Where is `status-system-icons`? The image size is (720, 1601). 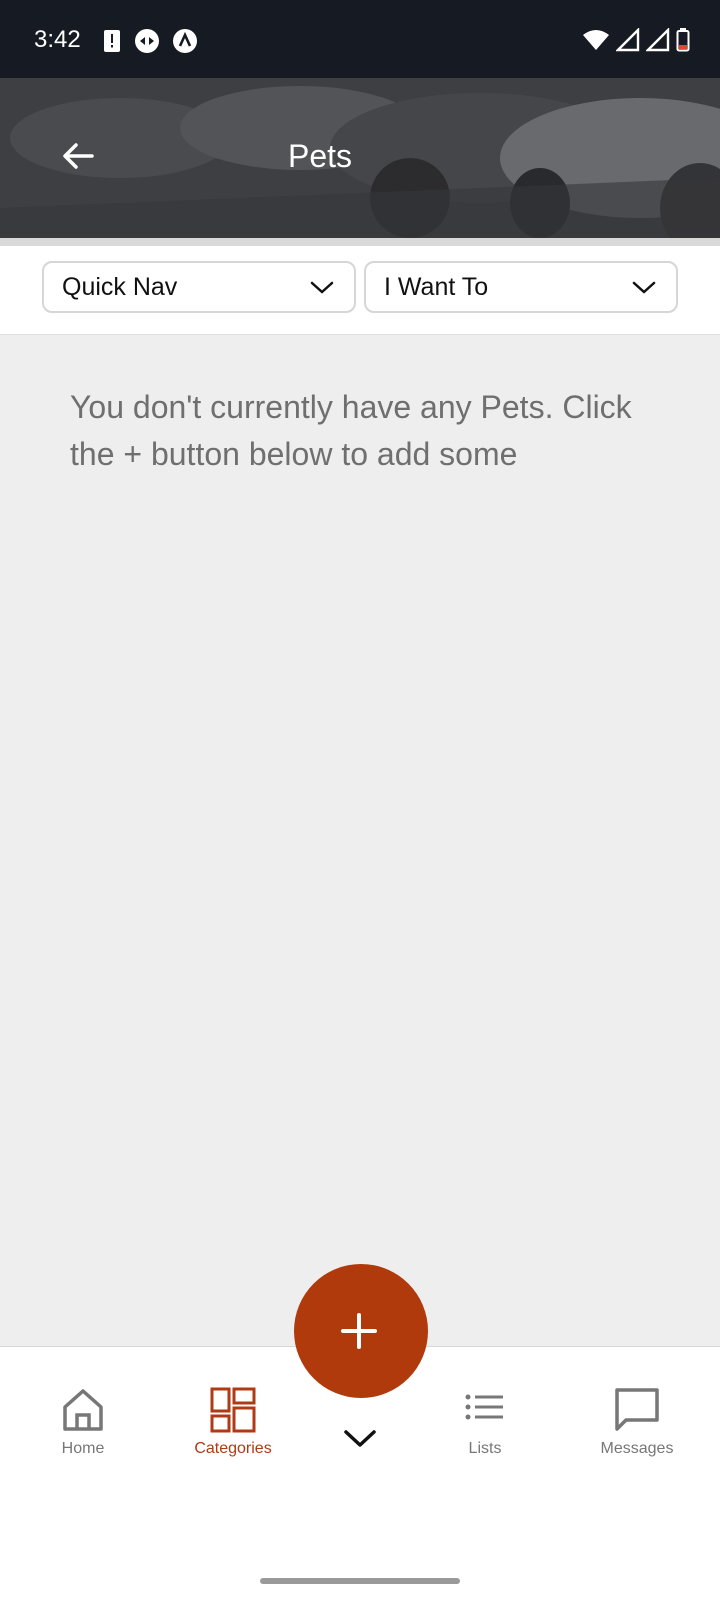
status-system-icons is located at coordinates (636, 40).